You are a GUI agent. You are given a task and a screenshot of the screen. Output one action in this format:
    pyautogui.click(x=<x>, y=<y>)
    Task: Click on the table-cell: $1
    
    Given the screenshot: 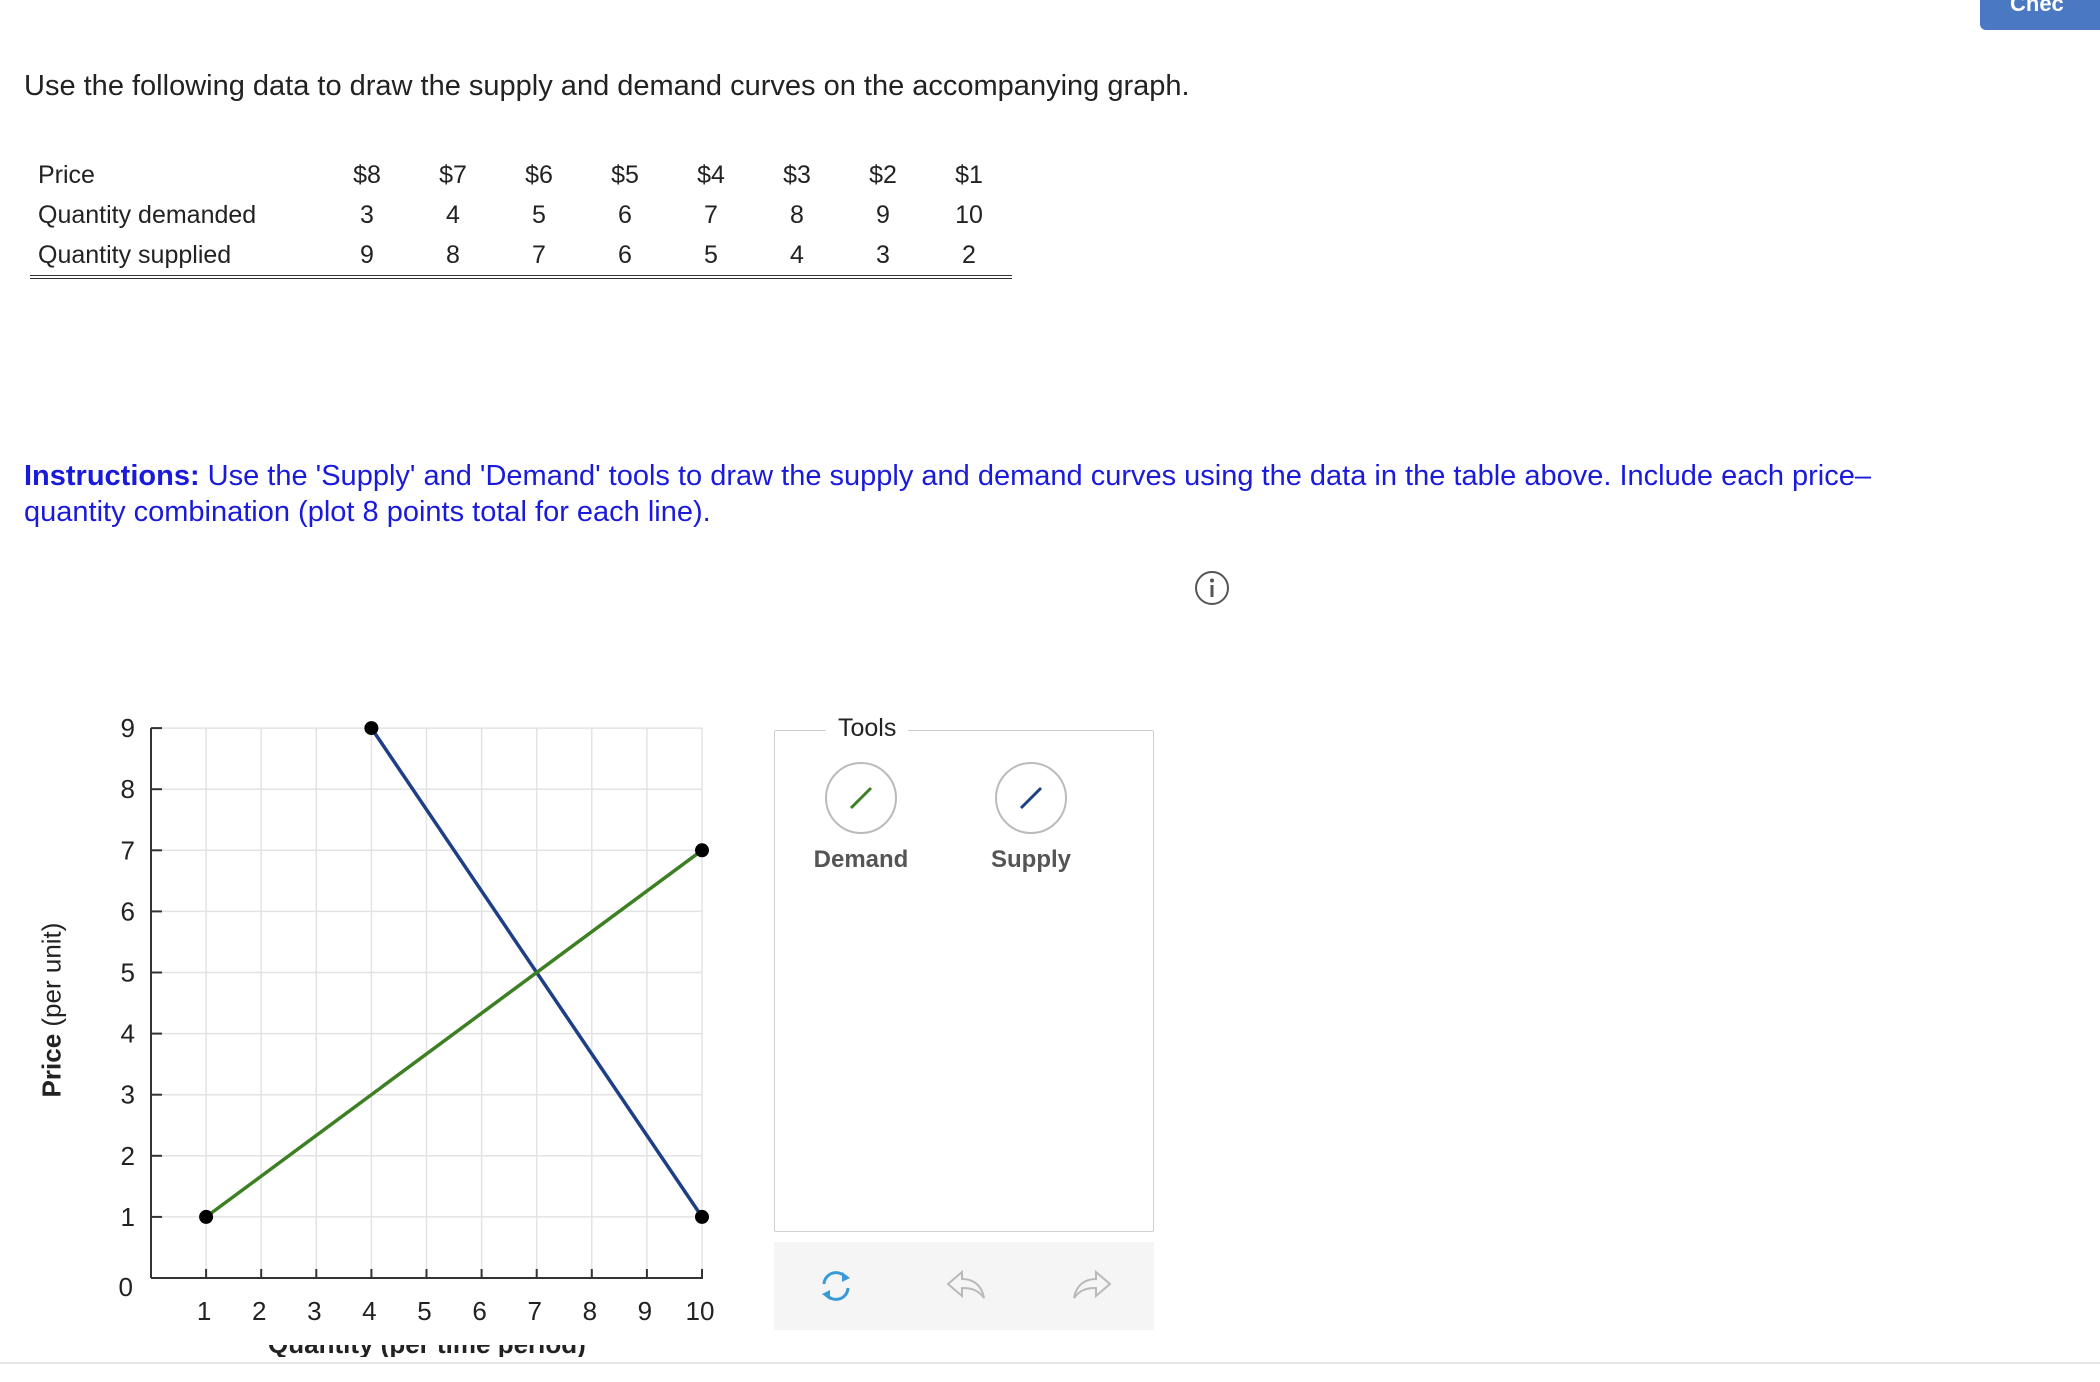 What is the action you would take?
    pyautogui.click(x=969, y=174)
    